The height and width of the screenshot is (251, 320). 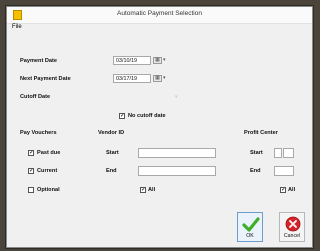 What do you see at coordinates (38, 133) in the screenshot?
I see `pay-vouchers-header: Pay Vouchers` at bounding box center [38, 133].